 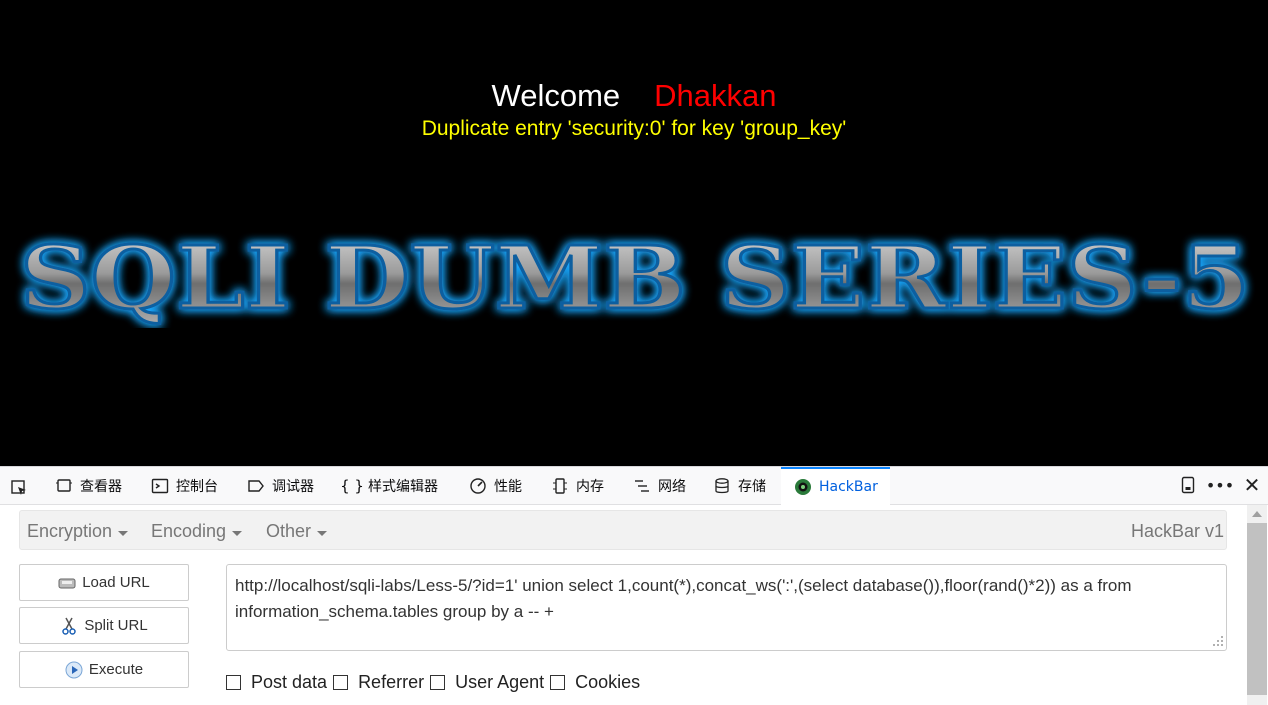 What do you see at coordinates (341, 682) in the screenshot?
I see `referrer-checkbox` at bounding box center [341, 682].